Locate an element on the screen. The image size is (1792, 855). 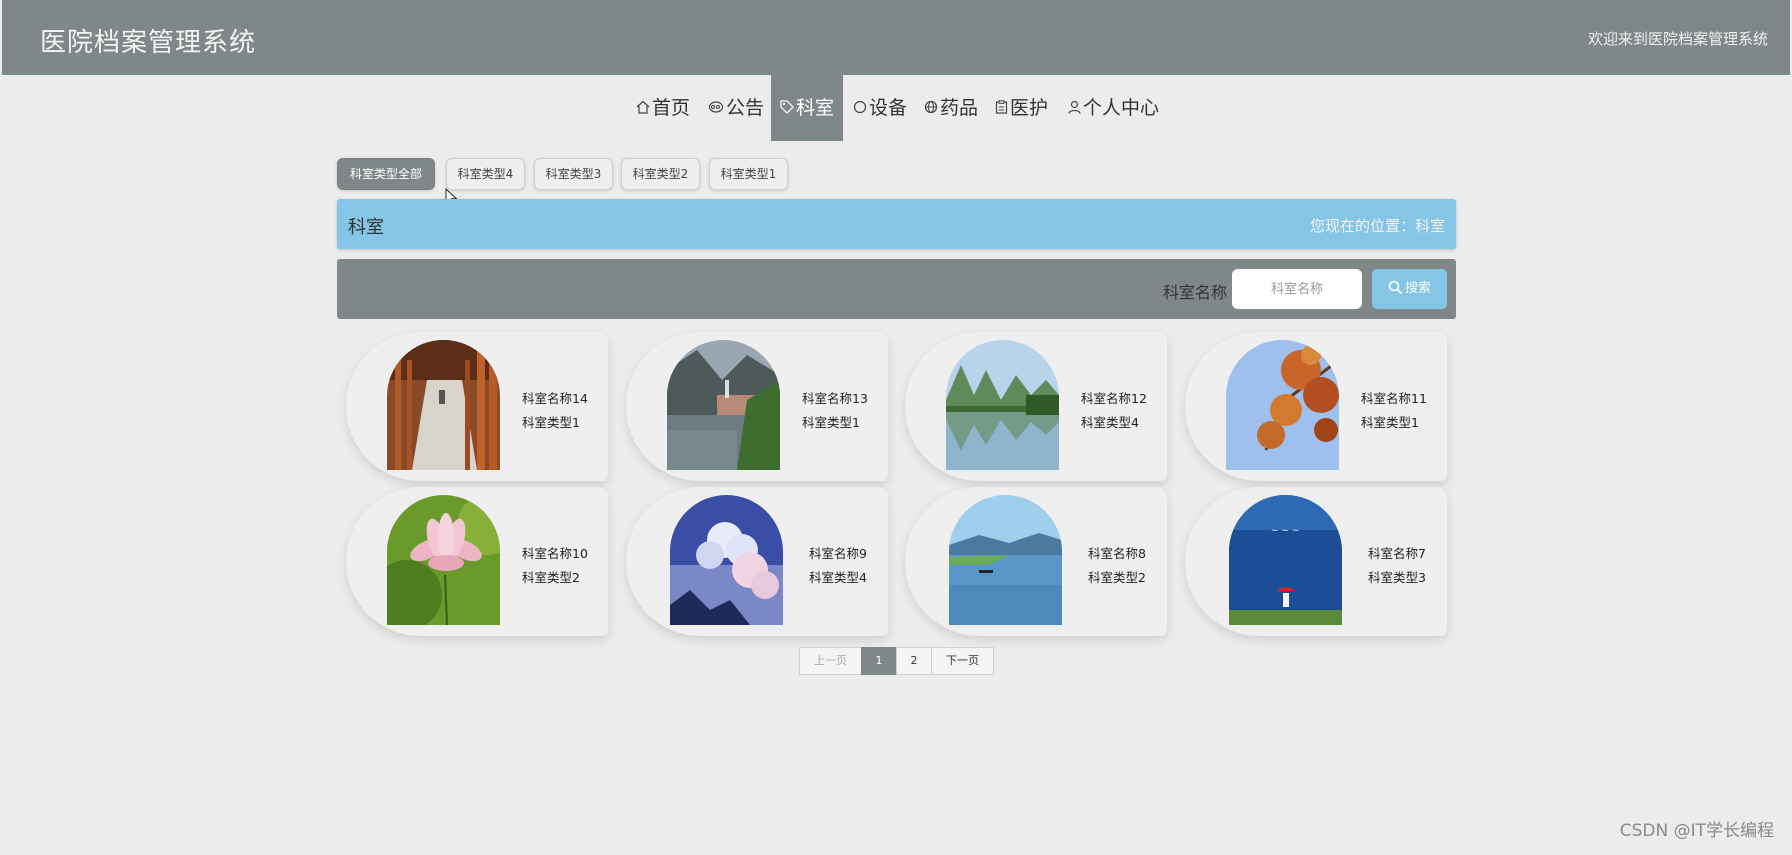
department-card: 科室名称10 科室类型2 is located at coordinates (477, 561).